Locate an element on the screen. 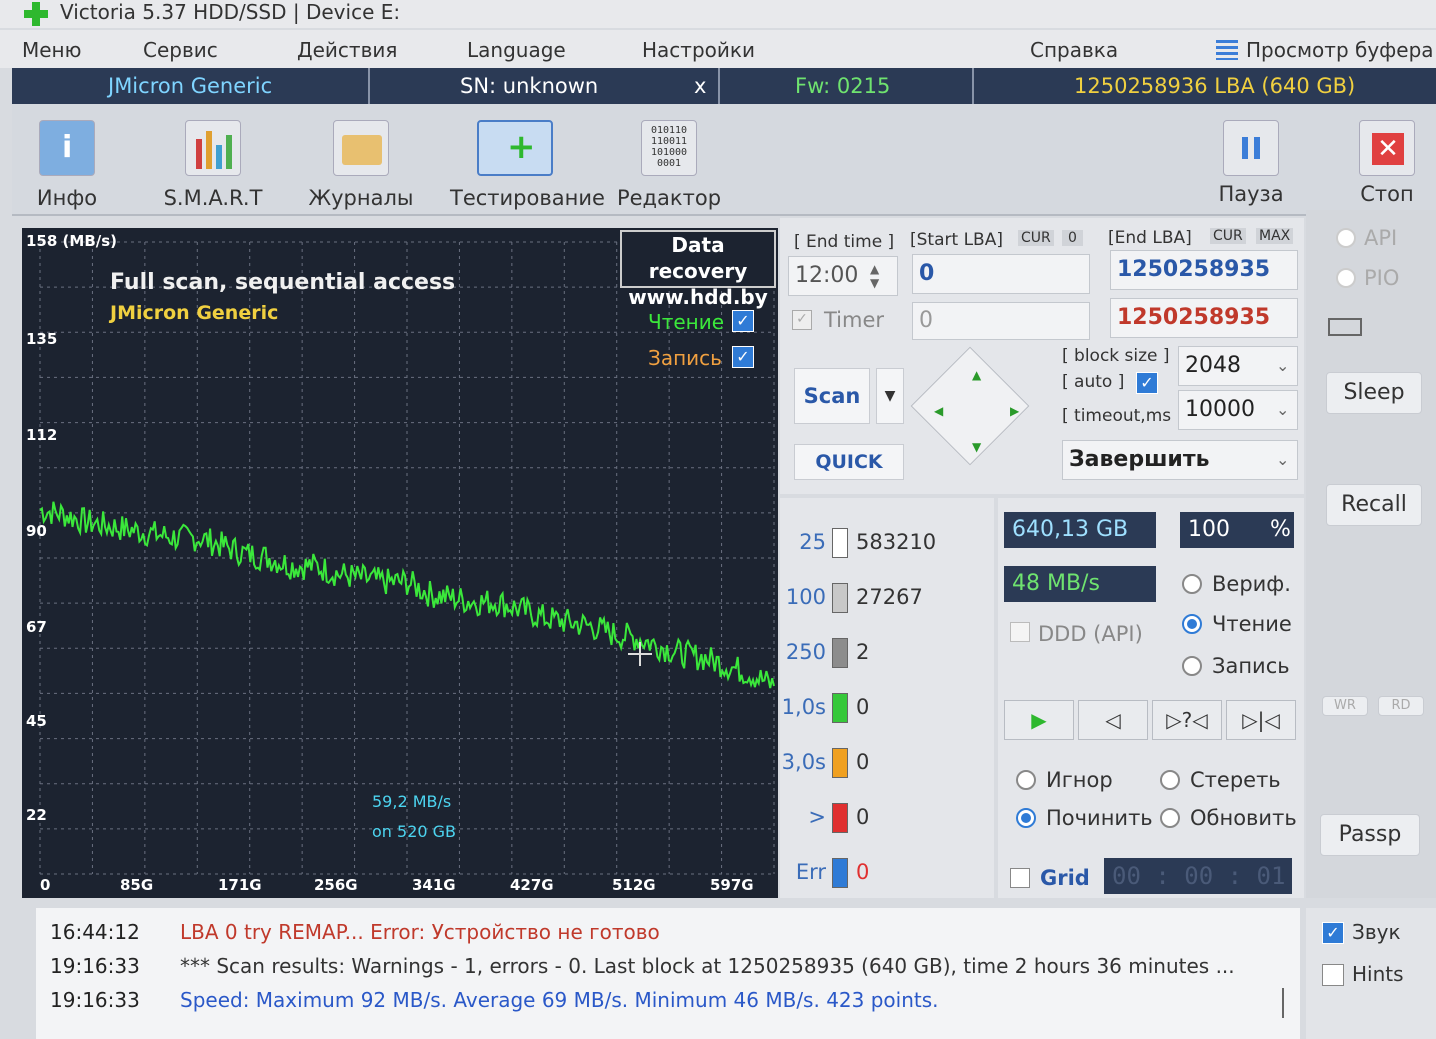 This screenshot has height=1039, width=1436. arrow-right-icon: ▶ is located at coordinates (1014, 411).